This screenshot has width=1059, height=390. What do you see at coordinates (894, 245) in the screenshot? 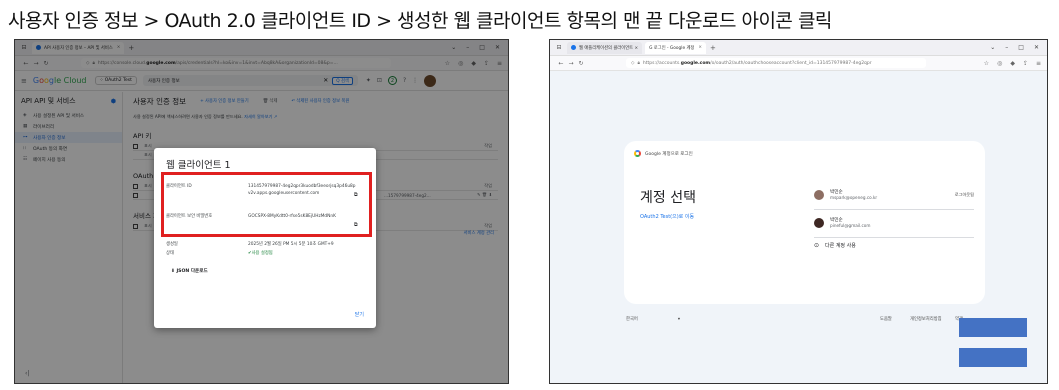
I see `use-another-account: ⊙ 다른 계정 사용` at bounding box center [894, 245].